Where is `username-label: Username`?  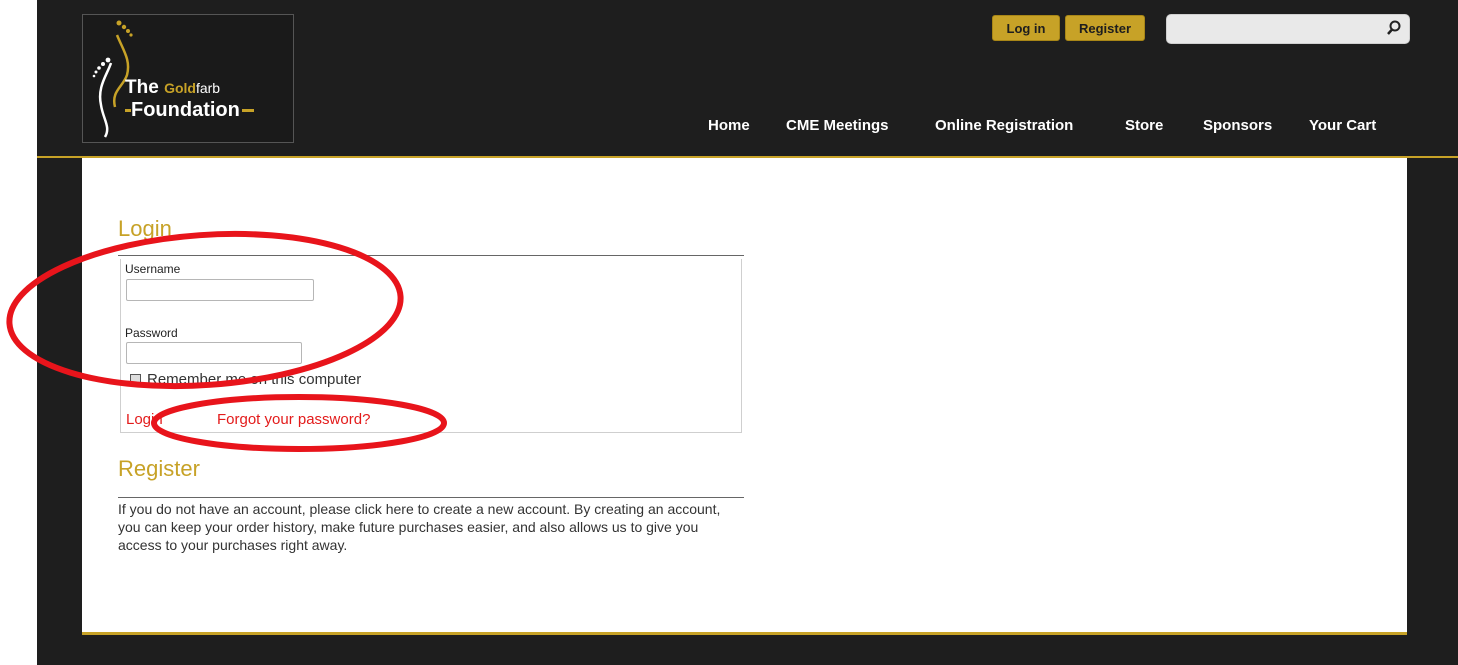
username-label: Username is located at coordinates (153, 269).